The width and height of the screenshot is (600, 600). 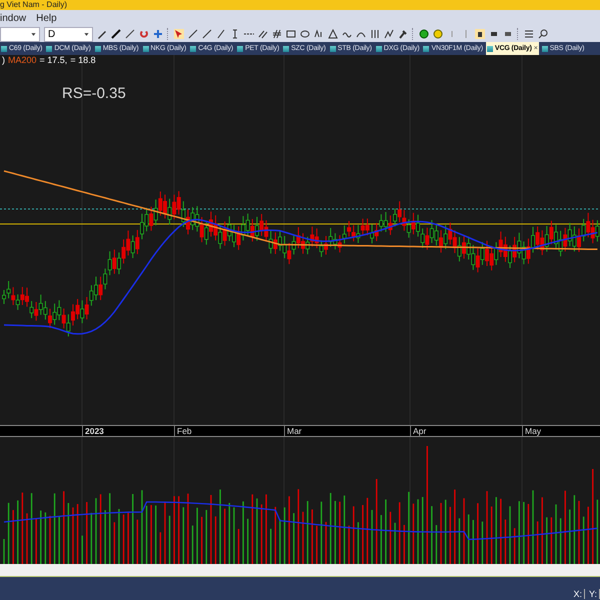 What do you see at coordinates (277, 34) in the screenshot?
I see `hash-icon` at bounding box center [277, 34].